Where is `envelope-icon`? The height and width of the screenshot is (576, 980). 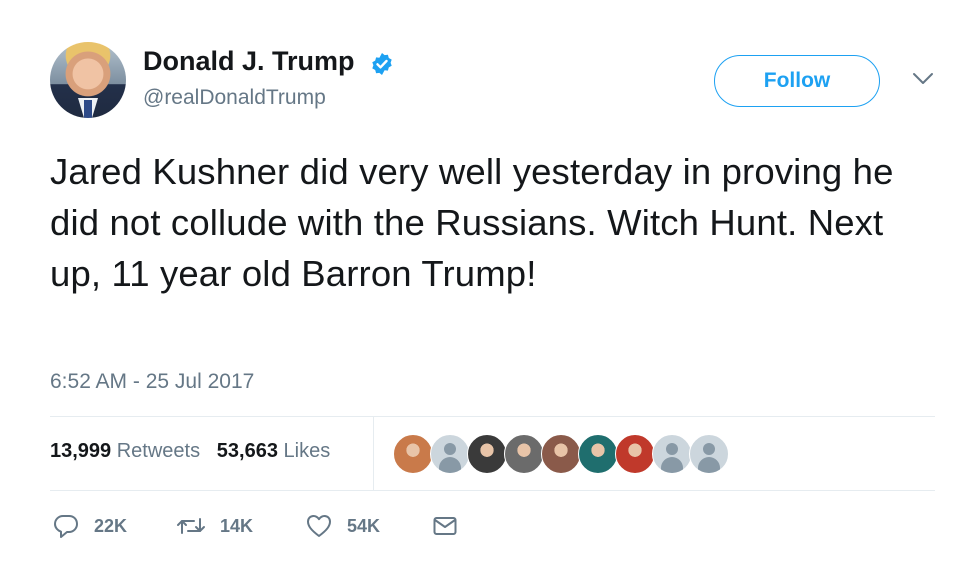 envelope-icon is located at coordinates (445, 526).